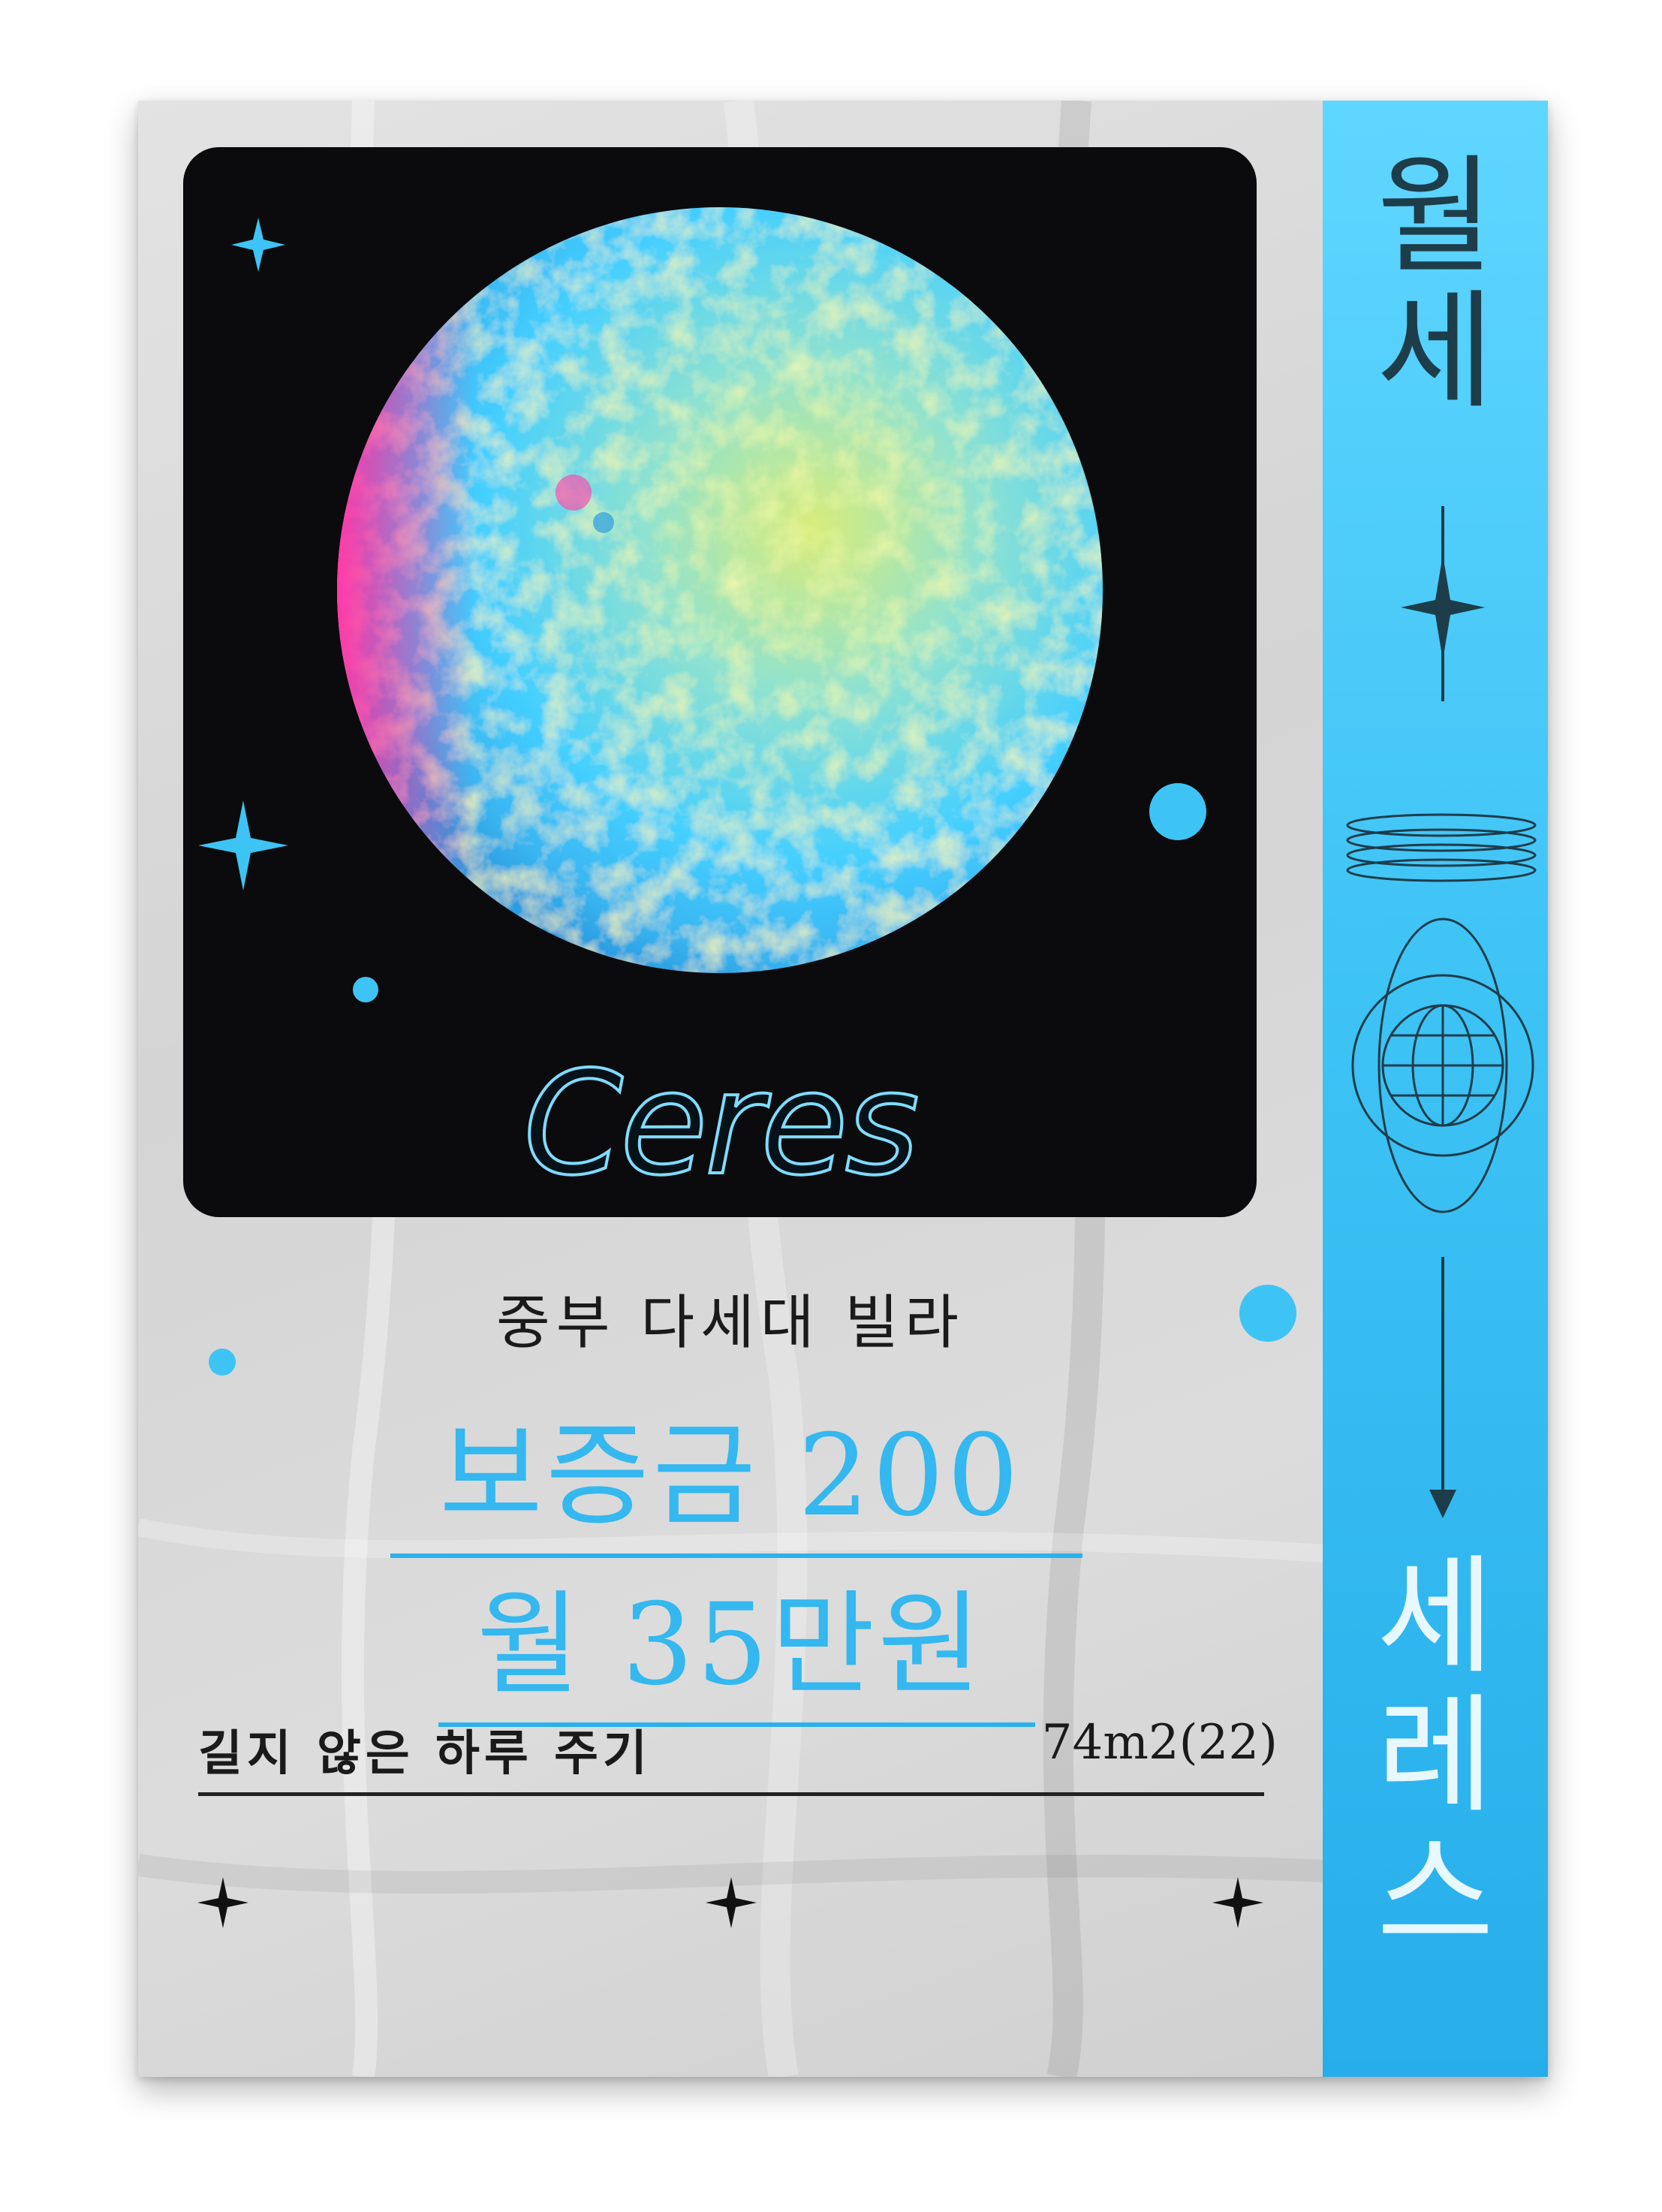  What do you see at coordinates (1159, 1743) in the screenshot?
I see `footer-size: 74m2(22)` at bounding box center [1159, 1743].